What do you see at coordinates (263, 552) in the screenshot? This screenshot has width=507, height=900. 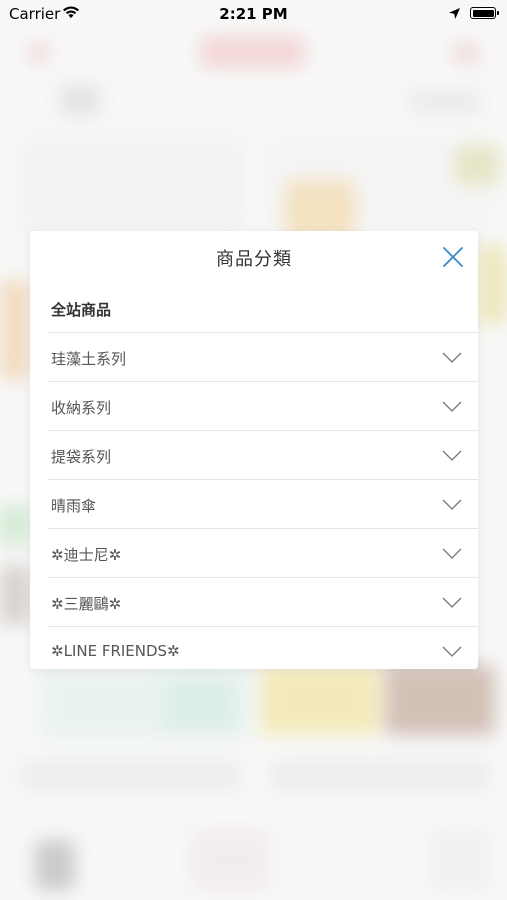 I see `category-item-disney: ✲迪士尼✲` at bounding box center [263, 552].